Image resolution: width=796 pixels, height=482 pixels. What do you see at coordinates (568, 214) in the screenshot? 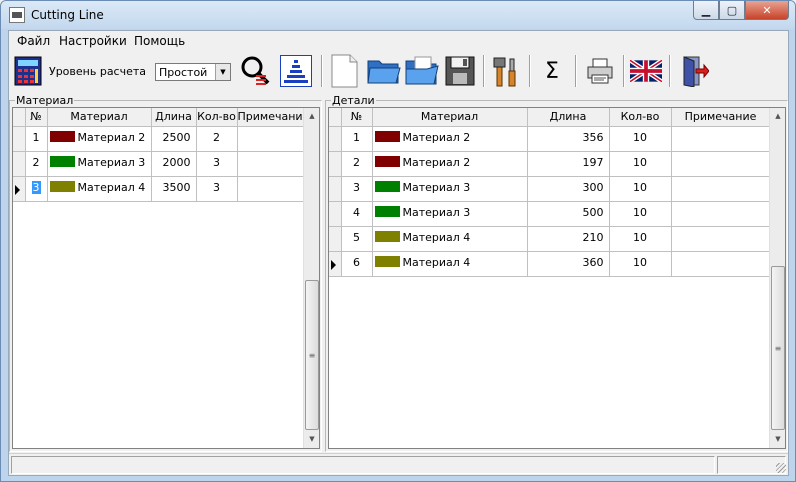
I see `cell-length: 500` at bounding box center [568, 214].